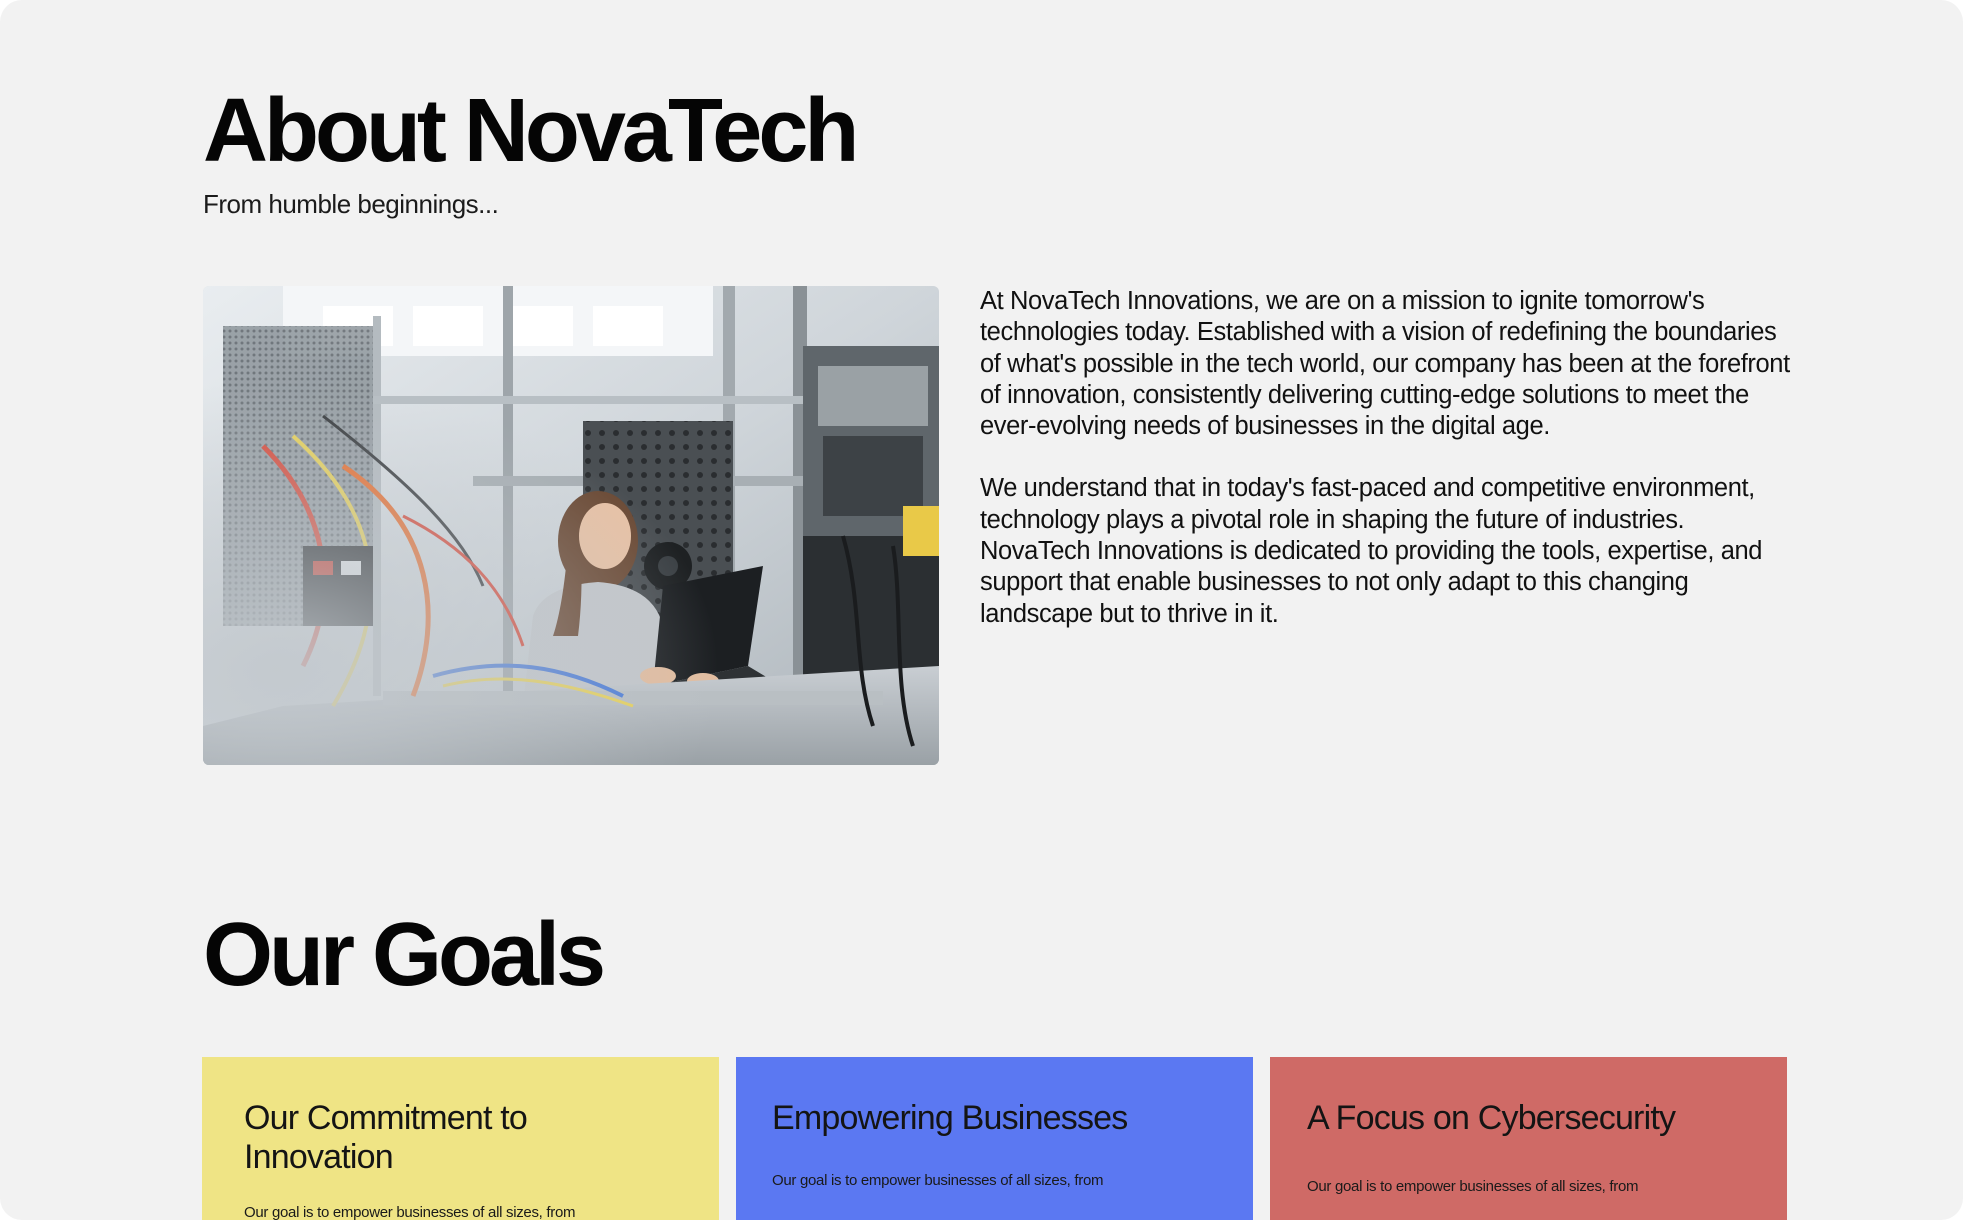 The height and width of the screenshot is (1220, 1963). I want to click on goals-title: Our Goals, so click(404, 955).